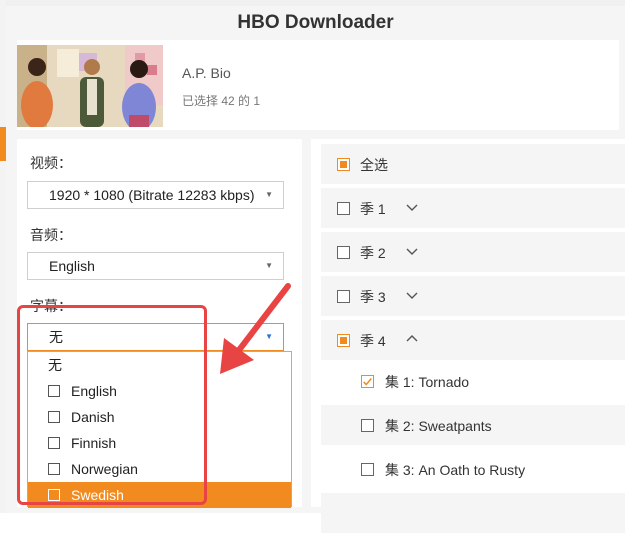 The width and height of the screenshot is (625, 533). I want to click on select-all-label: 全选, so click(374, 165).